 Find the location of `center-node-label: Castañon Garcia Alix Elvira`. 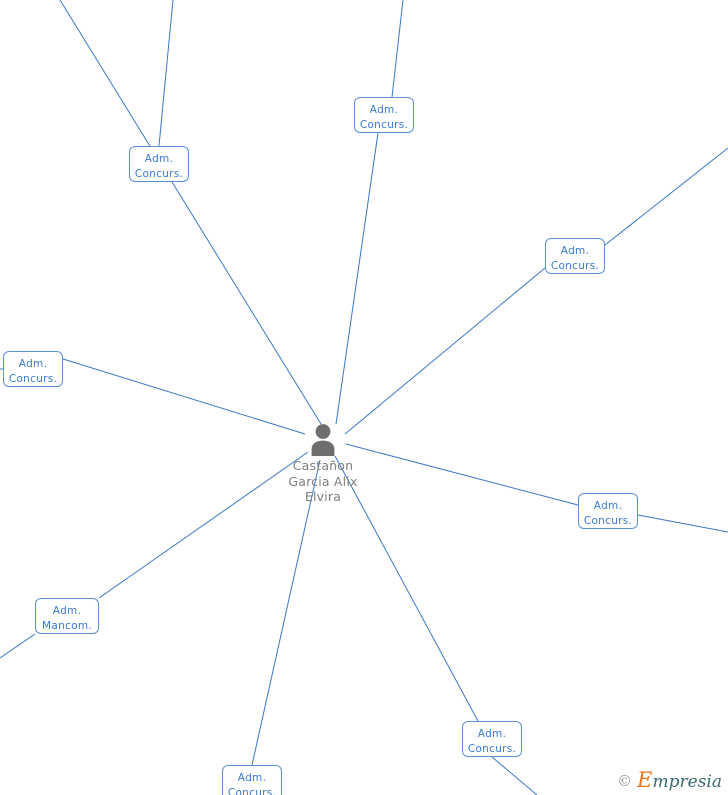

center-node-label: Castañon Garcia Alix Elvira is located at coordinates (323, 481).